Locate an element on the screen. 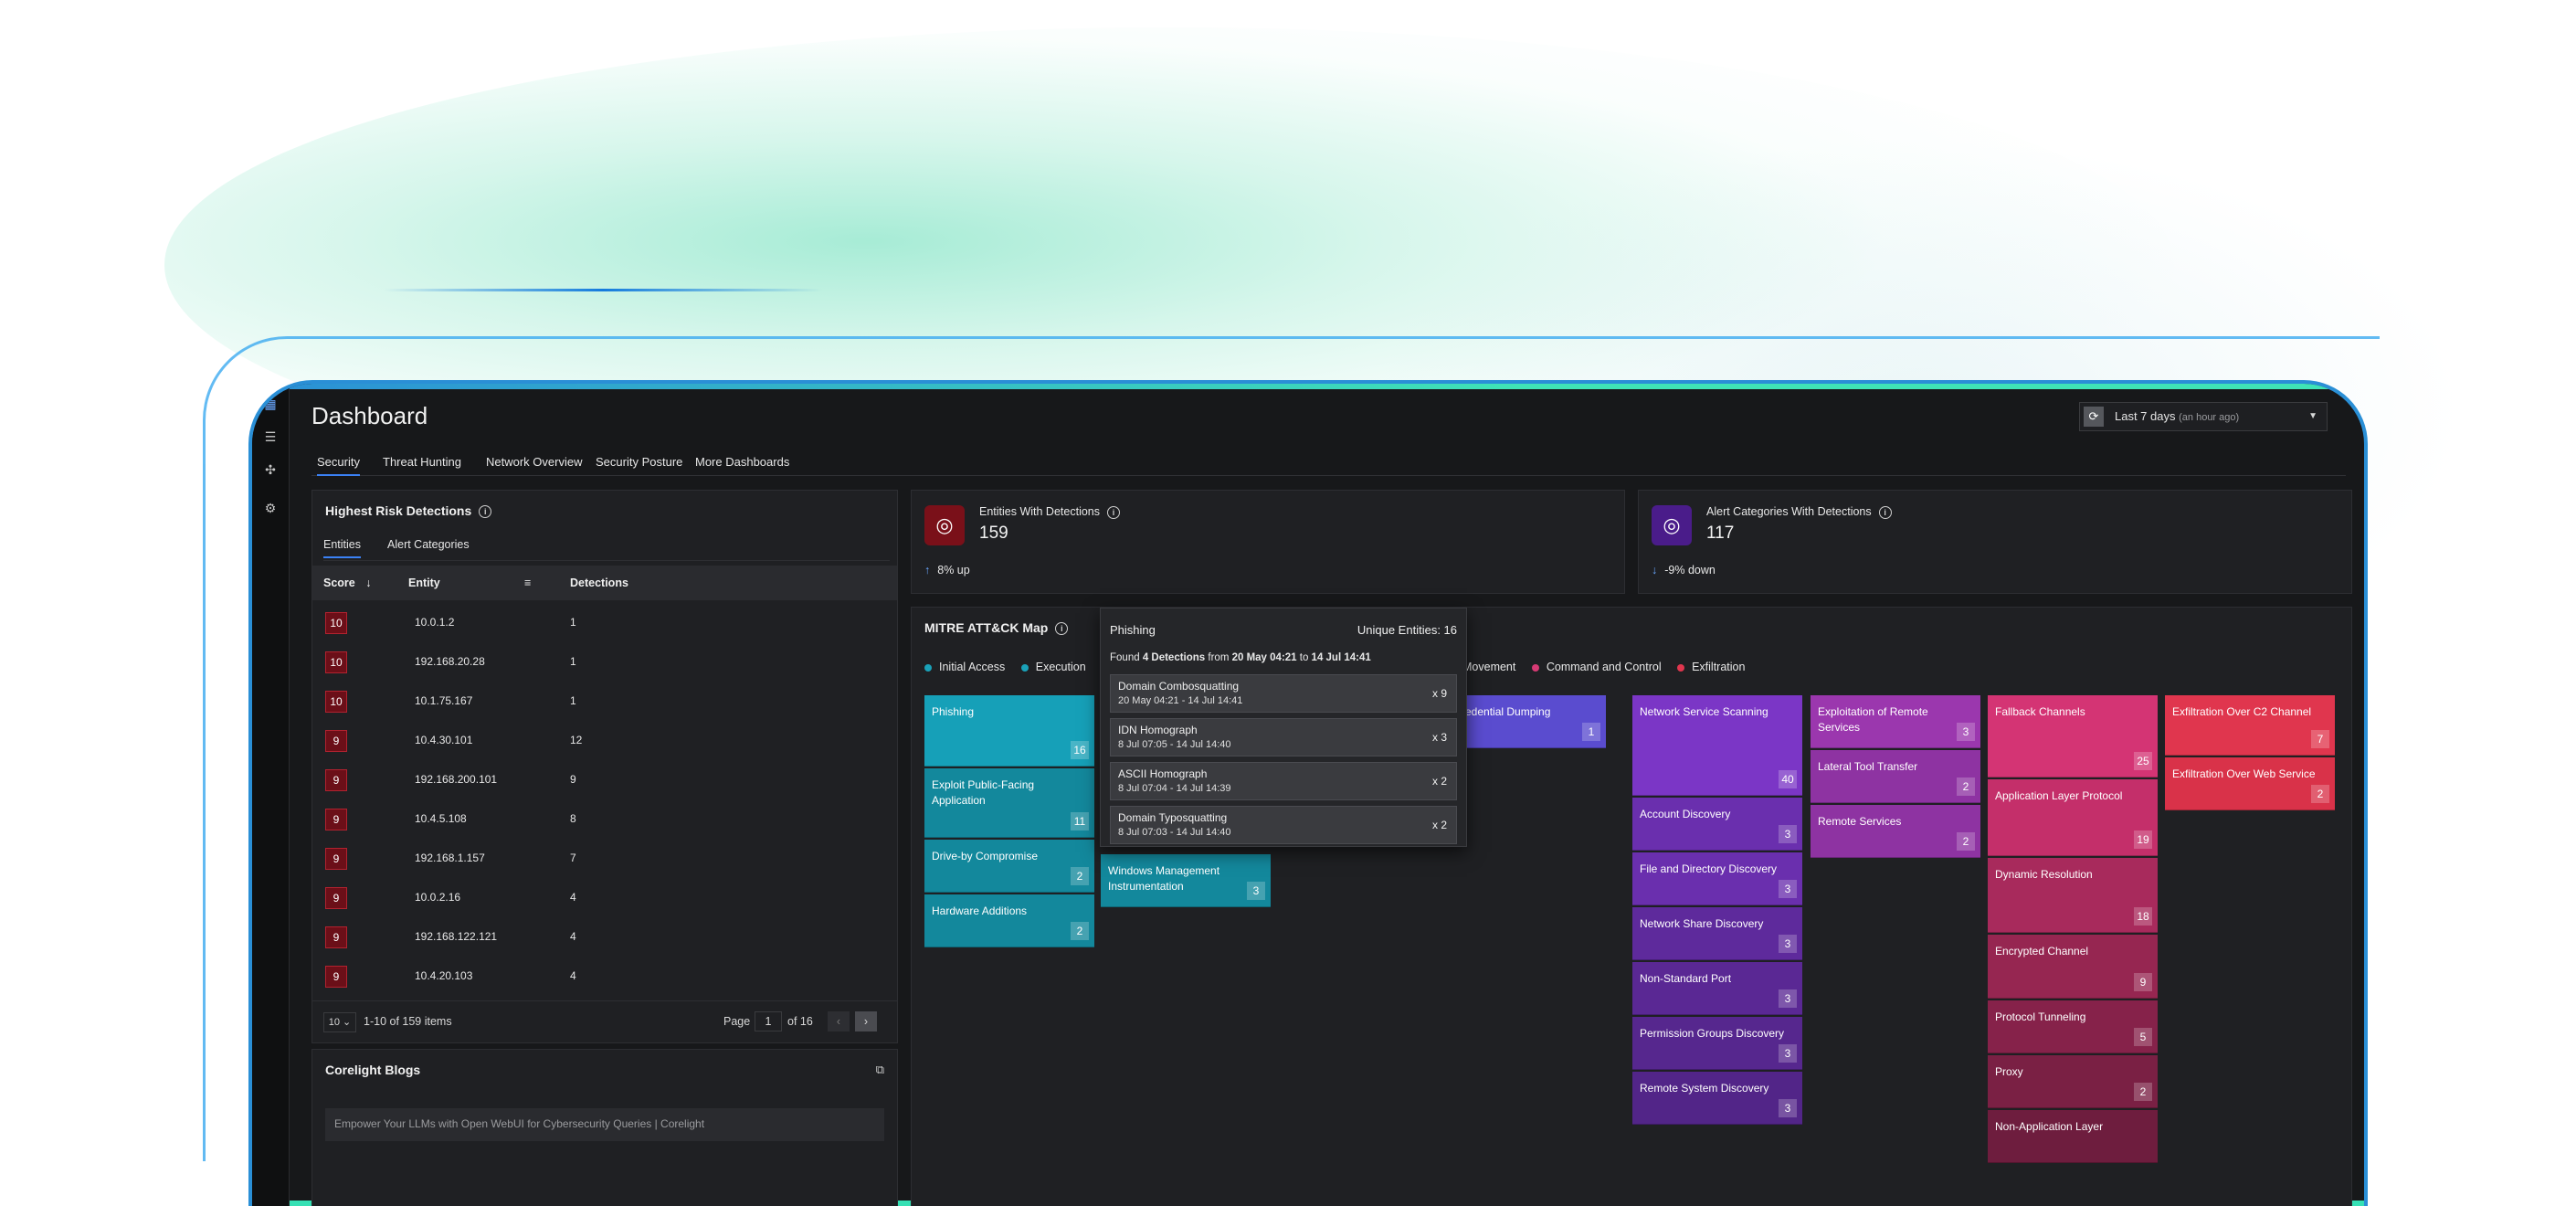 This screenshot has width=2576, height=1206. technique-tile: Lateral Tool Transfer 2 is located at coordinates (1895, 776).